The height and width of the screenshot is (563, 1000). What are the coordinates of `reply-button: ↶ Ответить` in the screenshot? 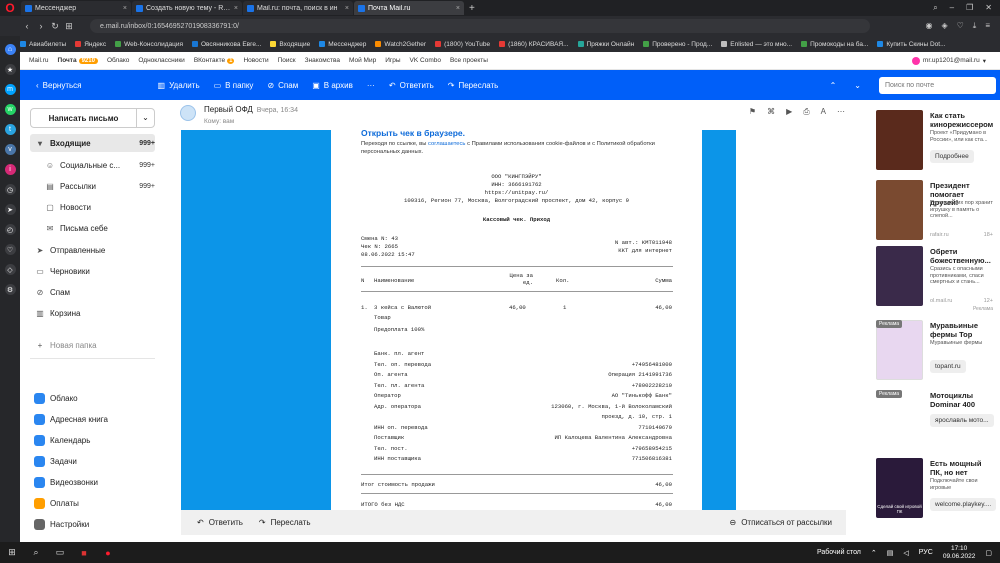 It's located at (411, 85).